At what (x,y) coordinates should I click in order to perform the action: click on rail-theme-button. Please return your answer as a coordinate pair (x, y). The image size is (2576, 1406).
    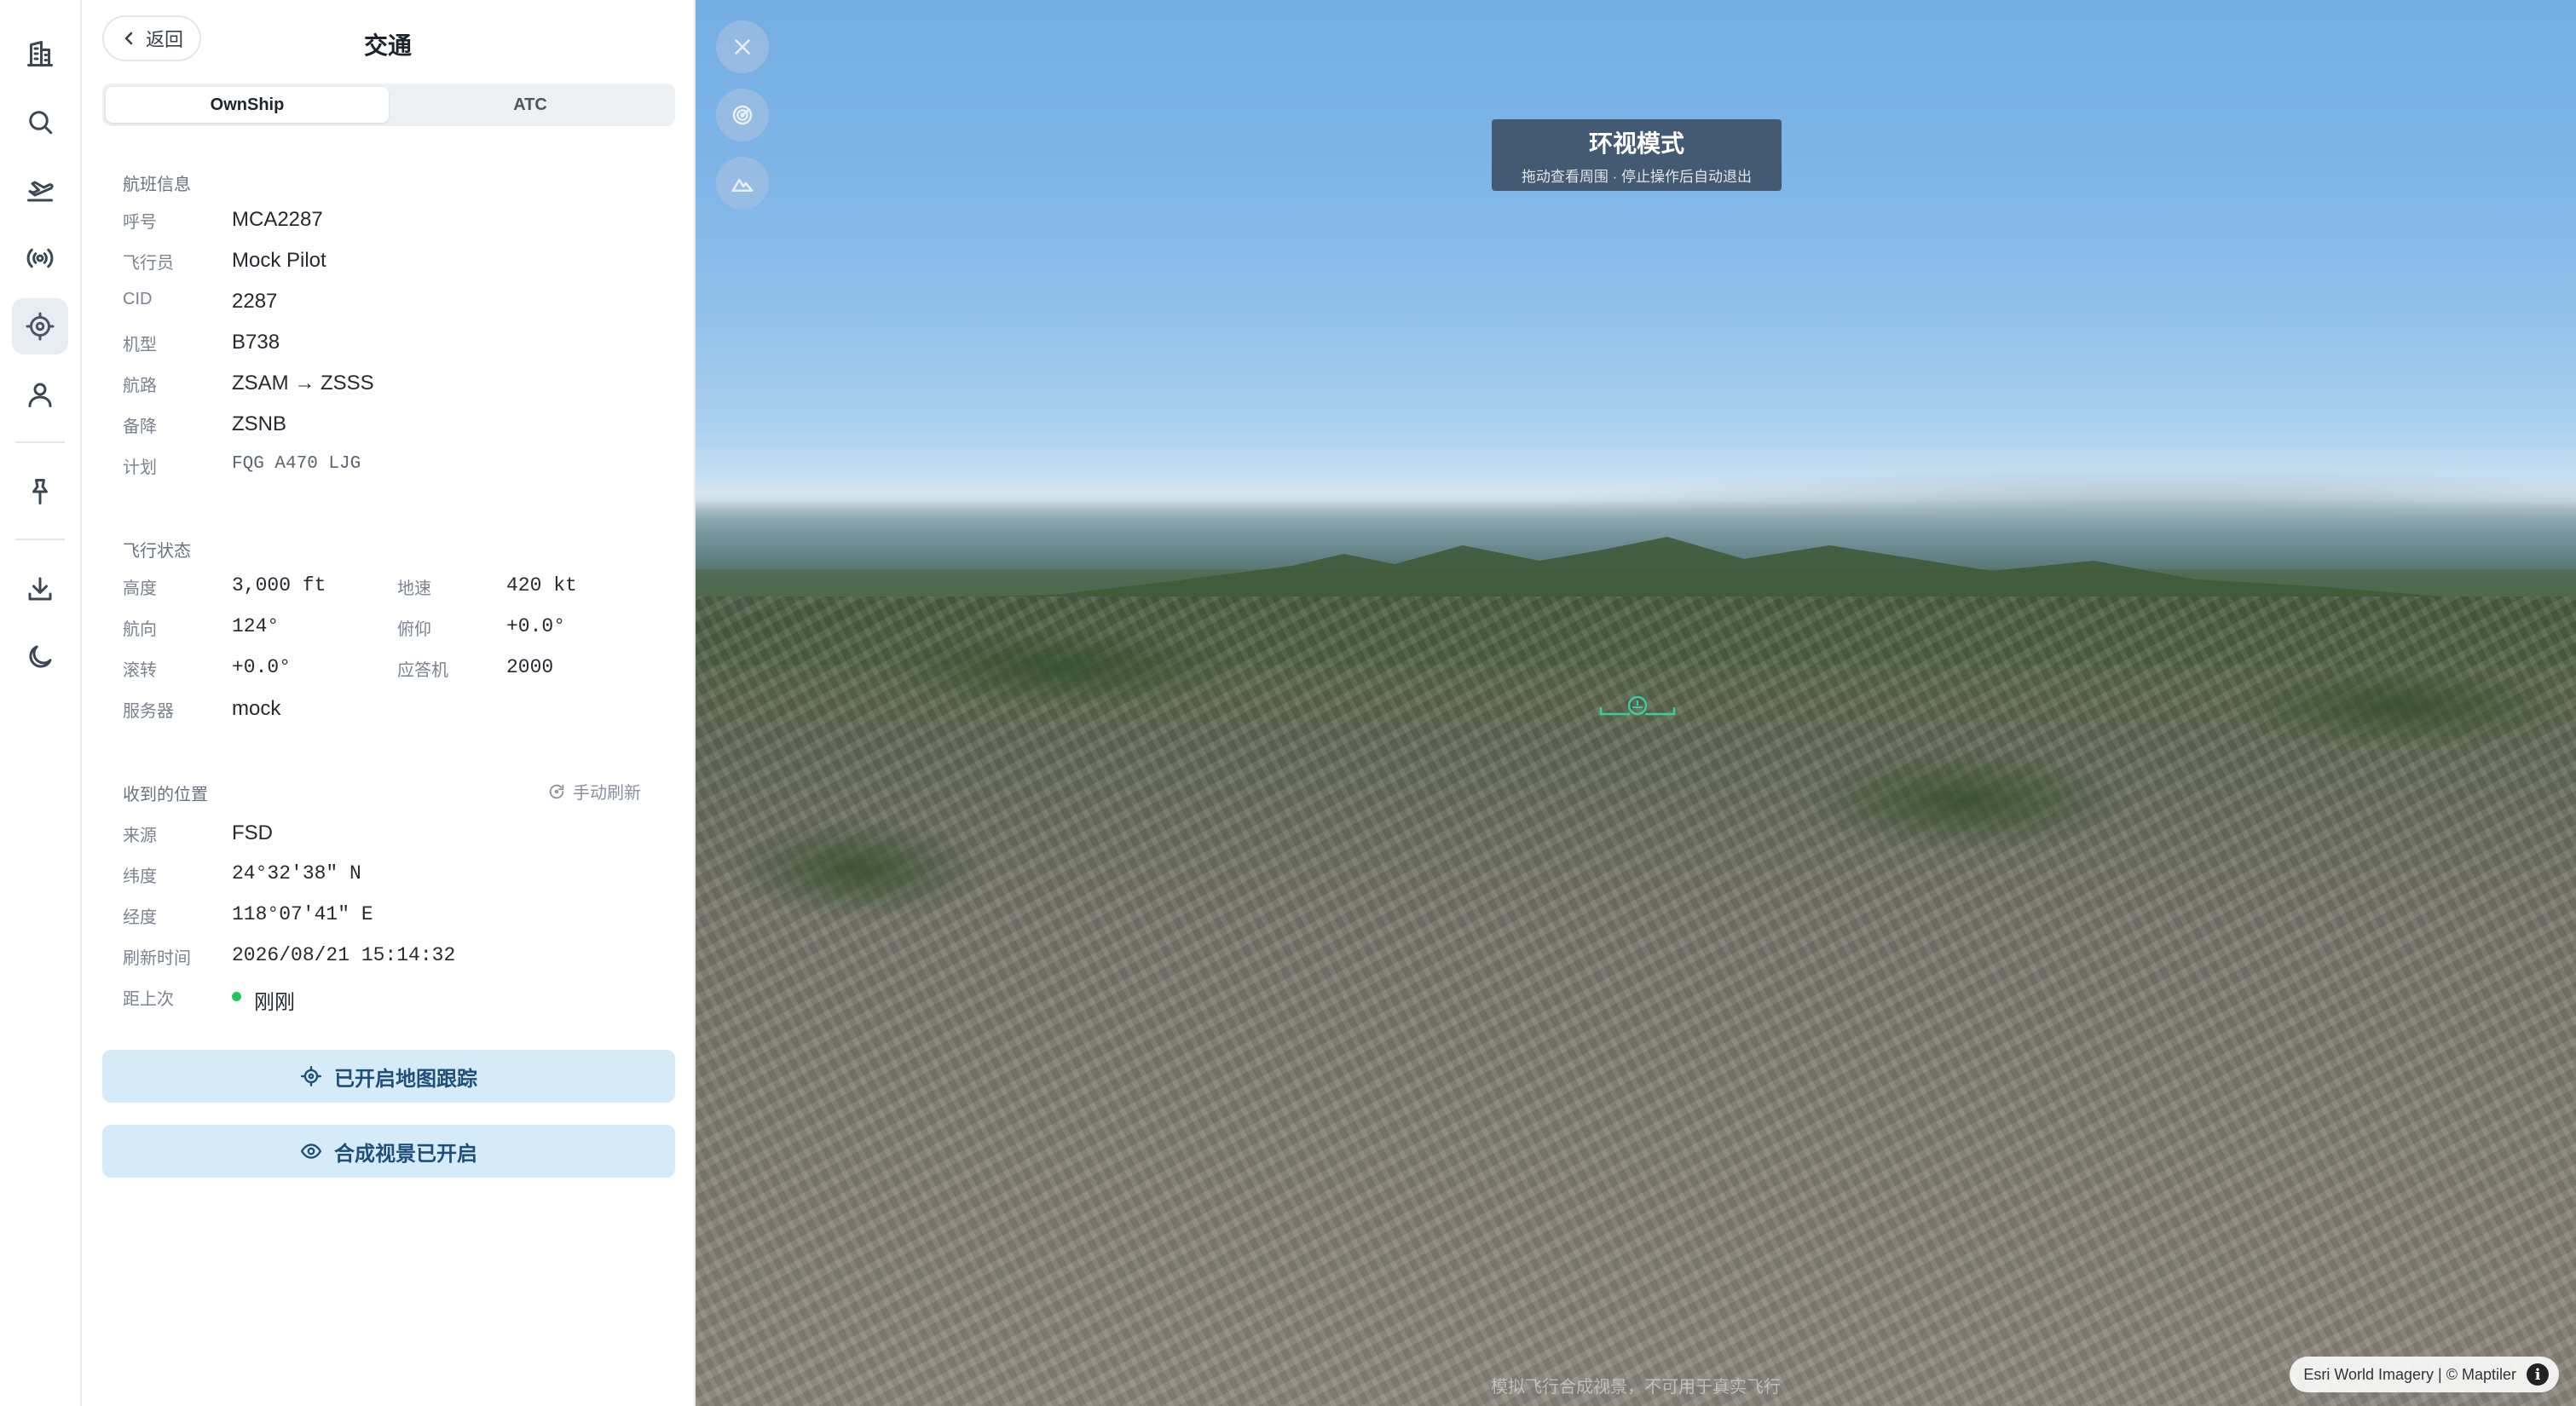
    Looking at the image, I should click on (40, 657).